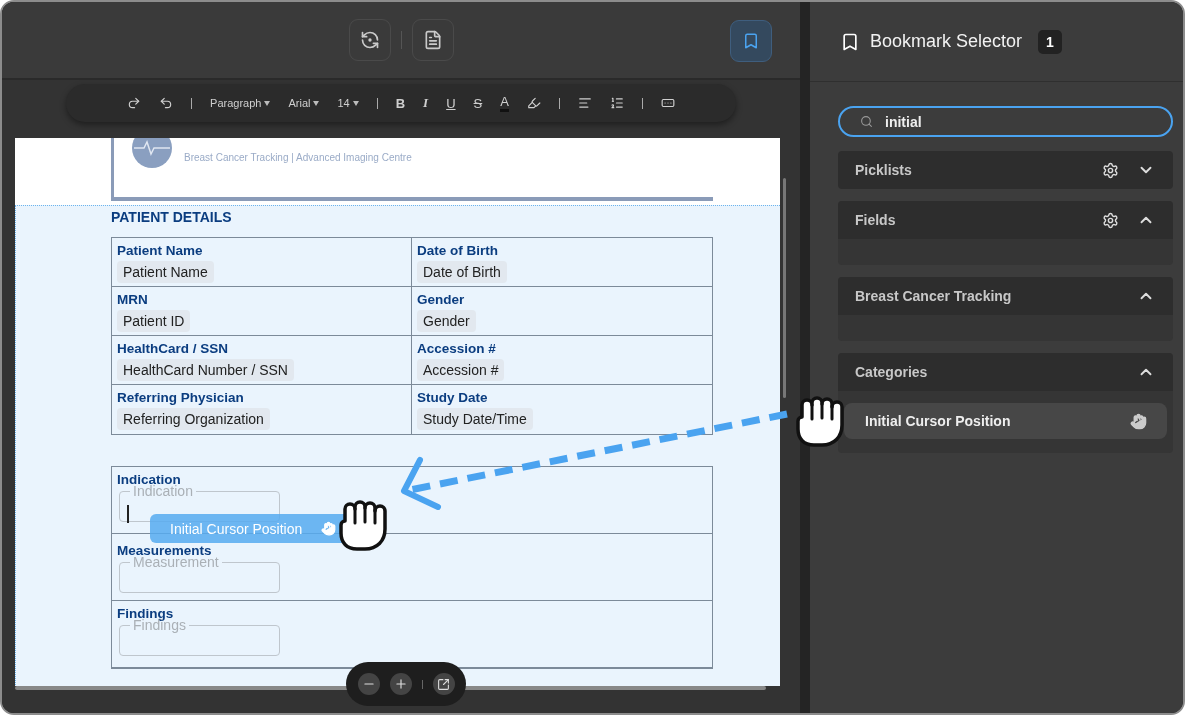  I want to click on undo-icon, so click(166, 103).